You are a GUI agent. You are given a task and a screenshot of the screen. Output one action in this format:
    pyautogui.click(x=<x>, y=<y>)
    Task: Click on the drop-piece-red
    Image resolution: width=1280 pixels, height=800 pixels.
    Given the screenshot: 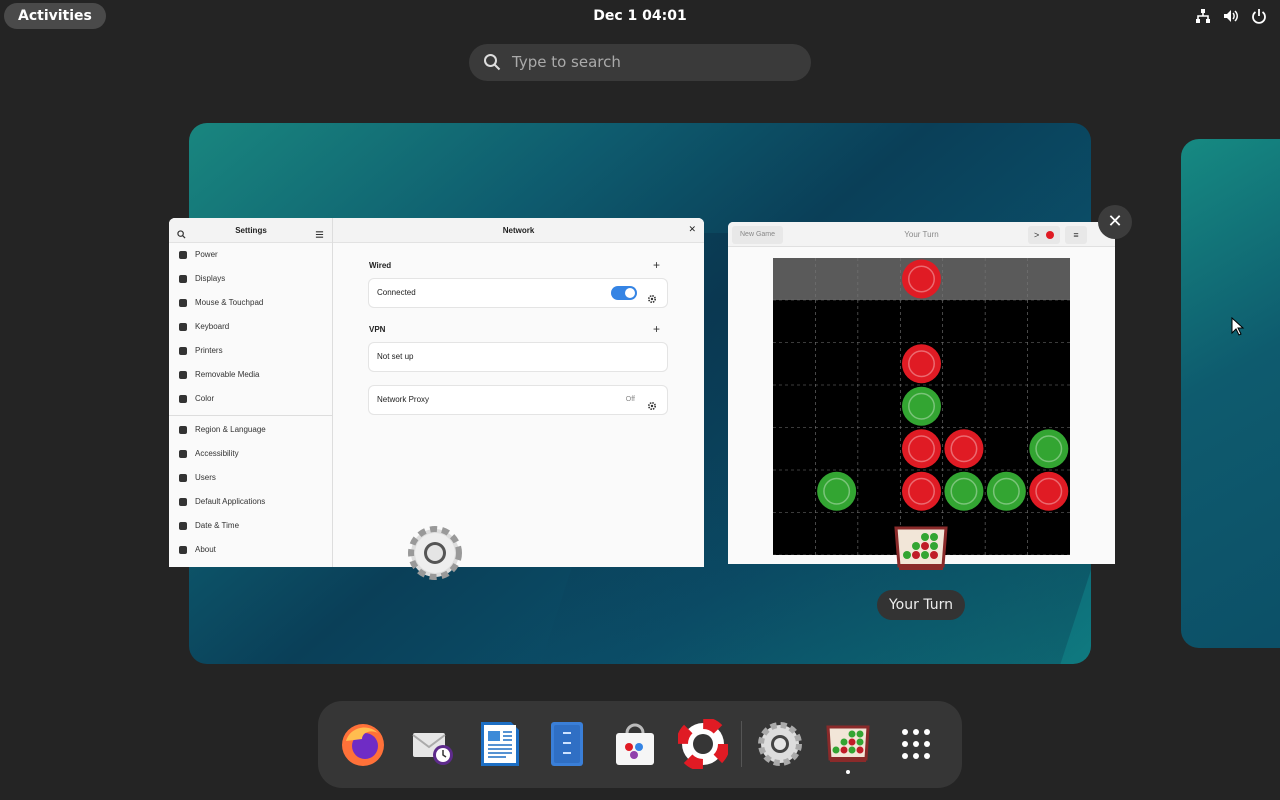 What is the action you would take?
    pyautogui.click(x=921, y=279)
    